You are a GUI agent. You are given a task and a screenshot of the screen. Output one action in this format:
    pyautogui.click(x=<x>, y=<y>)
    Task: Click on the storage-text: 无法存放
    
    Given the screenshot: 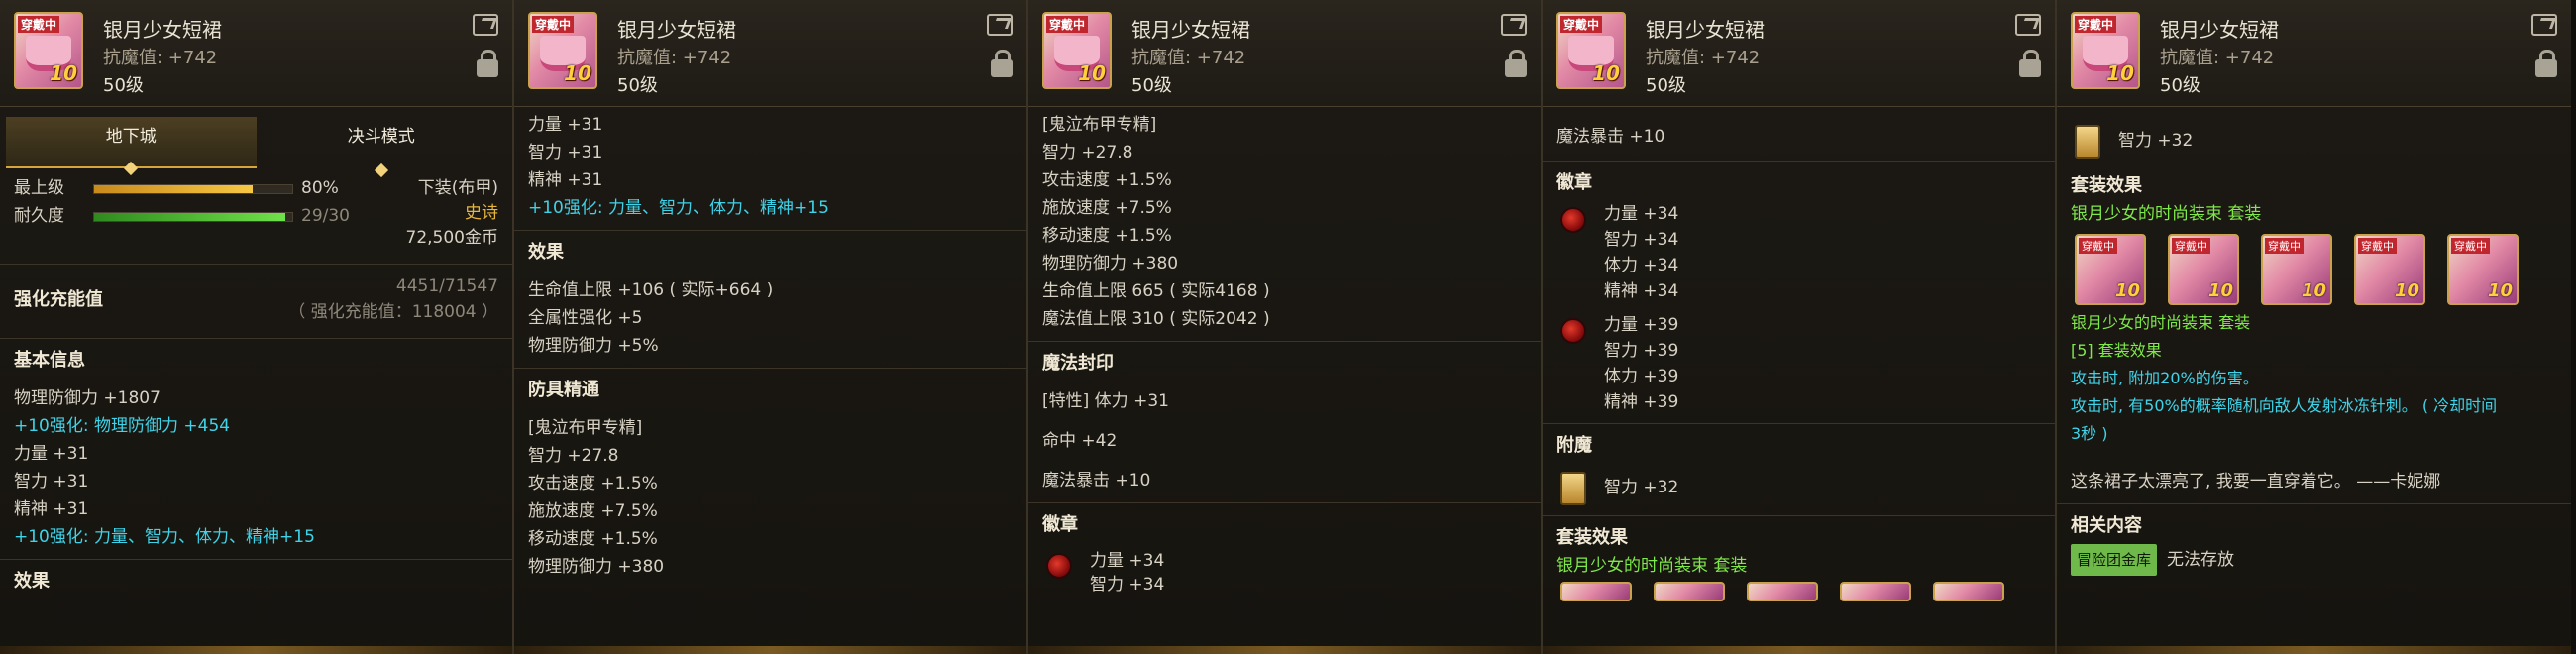 What is the action you would take?
    pyautogui.click(x=2201, y=560)
    